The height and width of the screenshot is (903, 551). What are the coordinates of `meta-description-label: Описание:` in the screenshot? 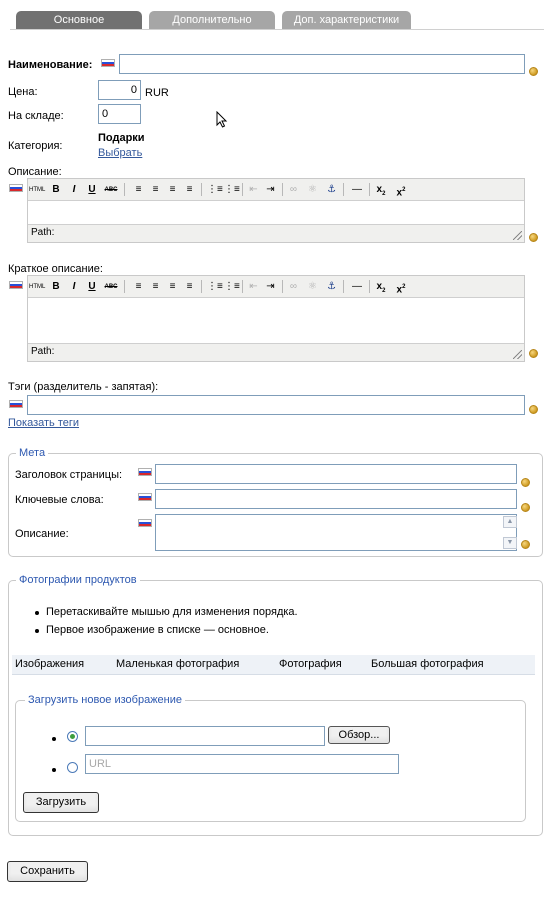 It's located at (42, 534).